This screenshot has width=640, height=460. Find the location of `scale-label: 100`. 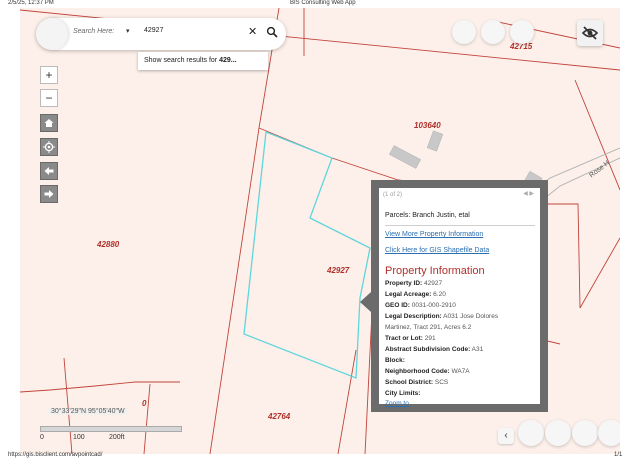

scale-label: 100 is located at coordinates (79, 437).